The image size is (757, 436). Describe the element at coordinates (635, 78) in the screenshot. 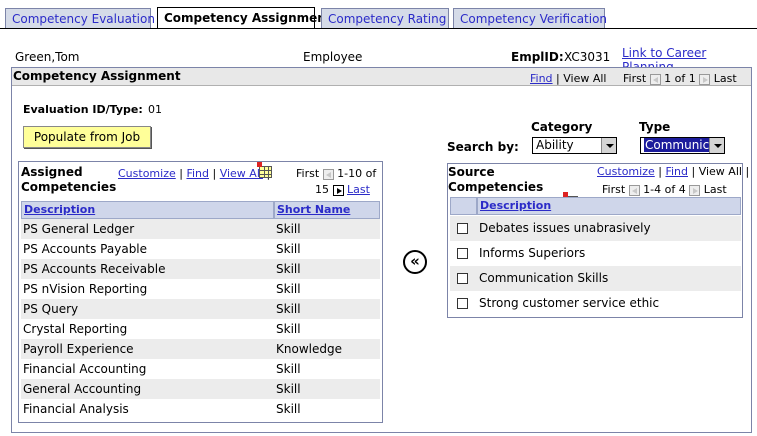

I see `panel-first: First` at that location.